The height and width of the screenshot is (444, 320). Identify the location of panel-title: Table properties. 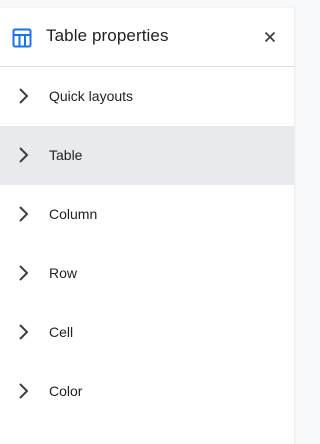
(107, 35).